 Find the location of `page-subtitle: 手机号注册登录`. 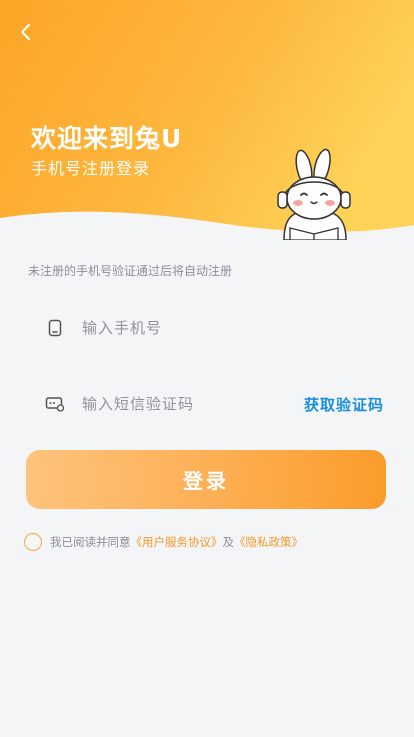

page-subtitle: 手机号注册登录 is located at coordinates (91, 168).